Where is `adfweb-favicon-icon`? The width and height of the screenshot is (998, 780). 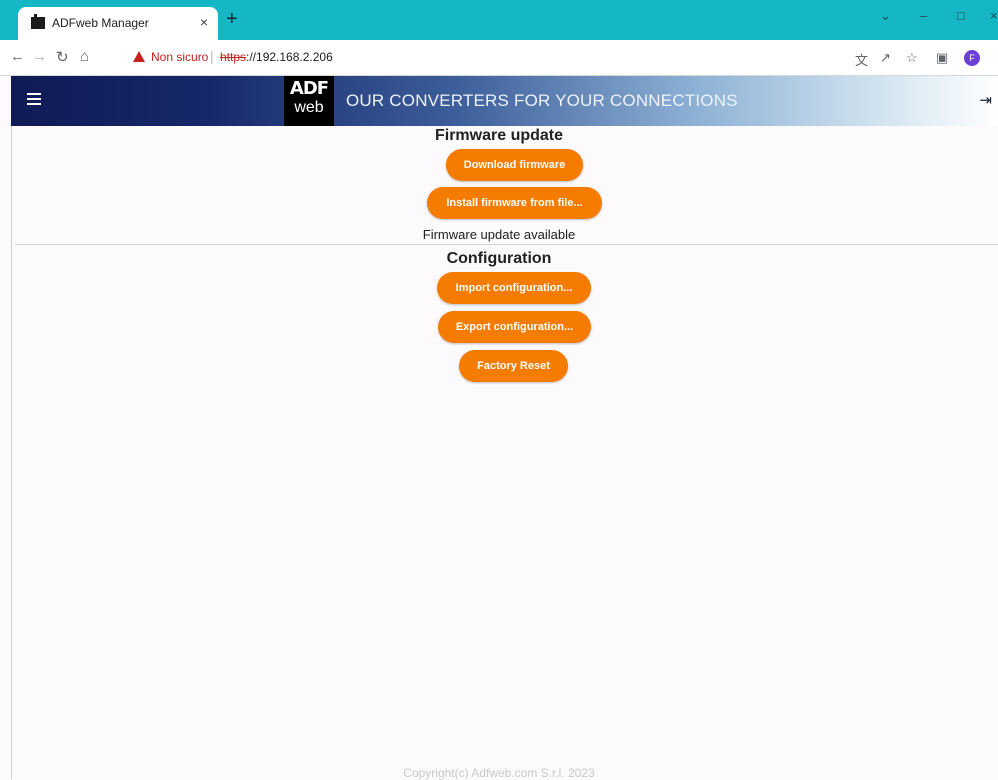 adfweb-favicon-icon is located at coordinates (38, 21).